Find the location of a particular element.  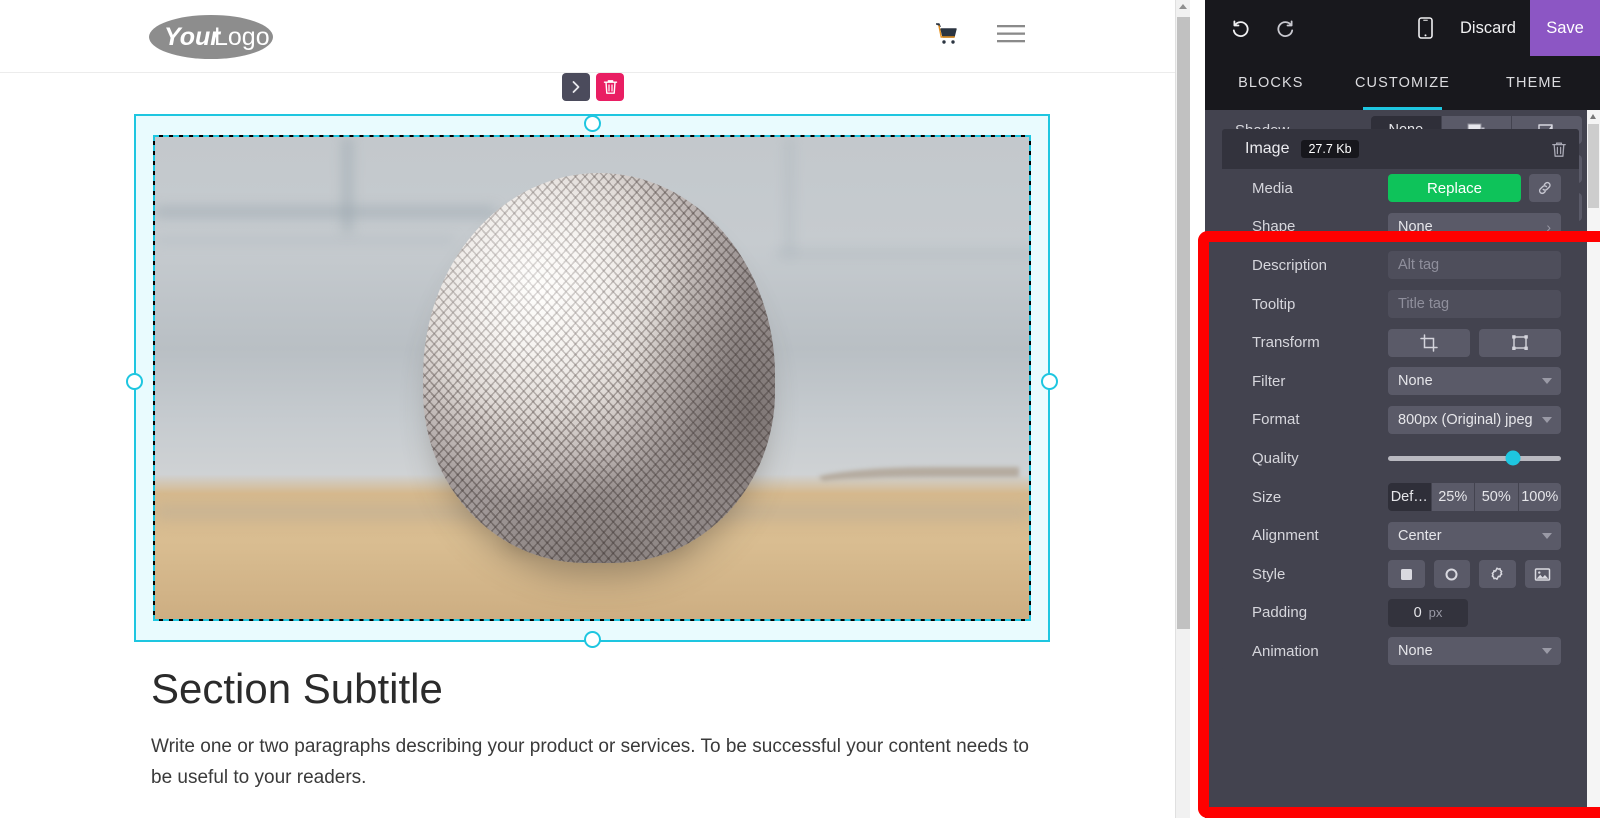

editor-topbar: Discard Save is located at coordinates (1402, 28).